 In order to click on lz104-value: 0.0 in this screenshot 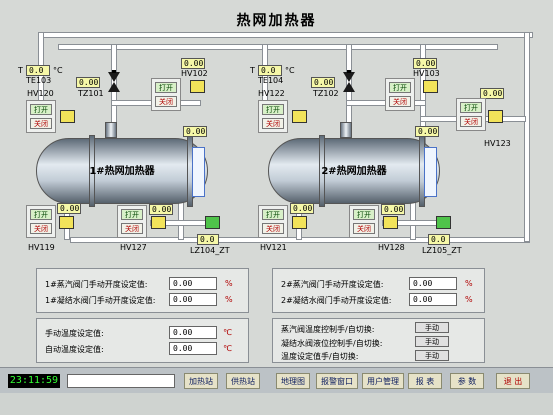, I will do `click(208, 239)`.